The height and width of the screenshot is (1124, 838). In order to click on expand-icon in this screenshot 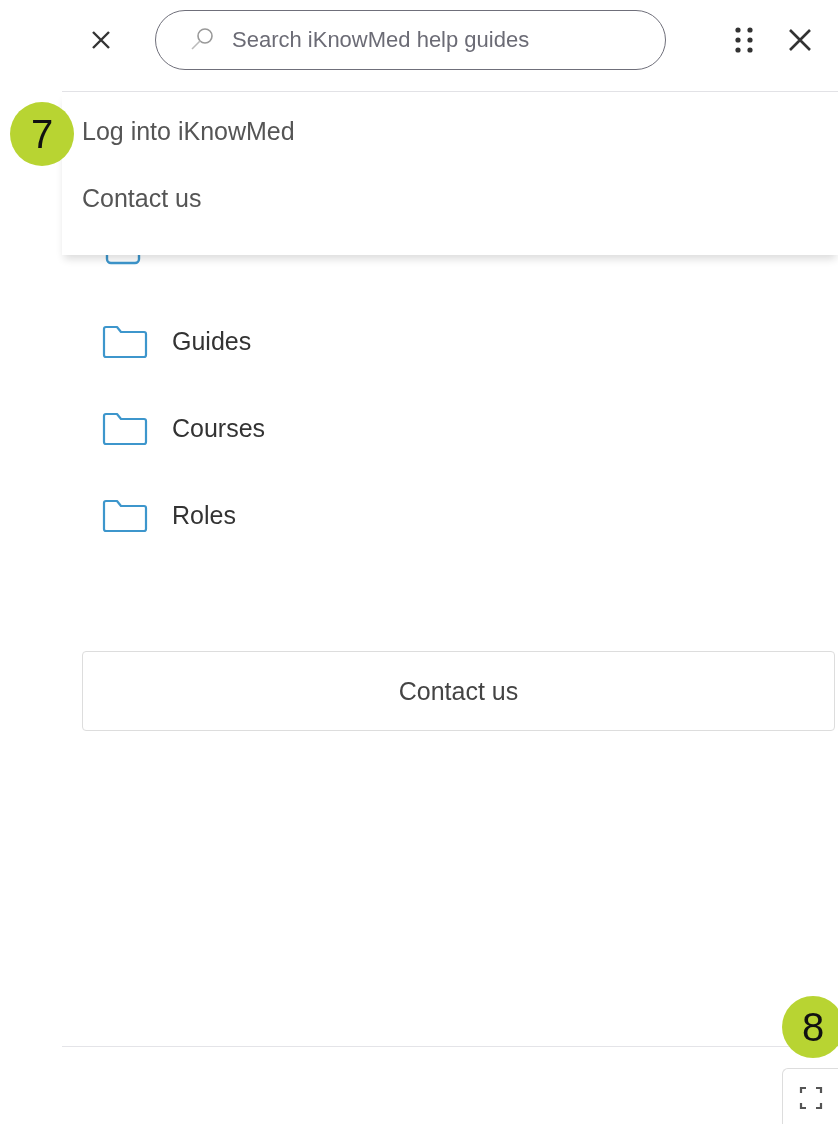, I will do `click(810, 1097)`.